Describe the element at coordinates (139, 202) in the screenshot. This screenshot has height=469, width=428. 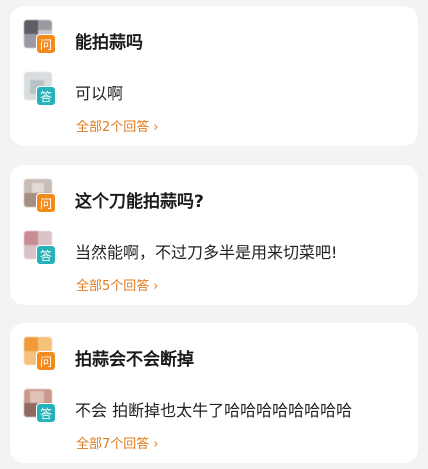
I see `question-text: 这个刀能拍蒜吗?` at that location.